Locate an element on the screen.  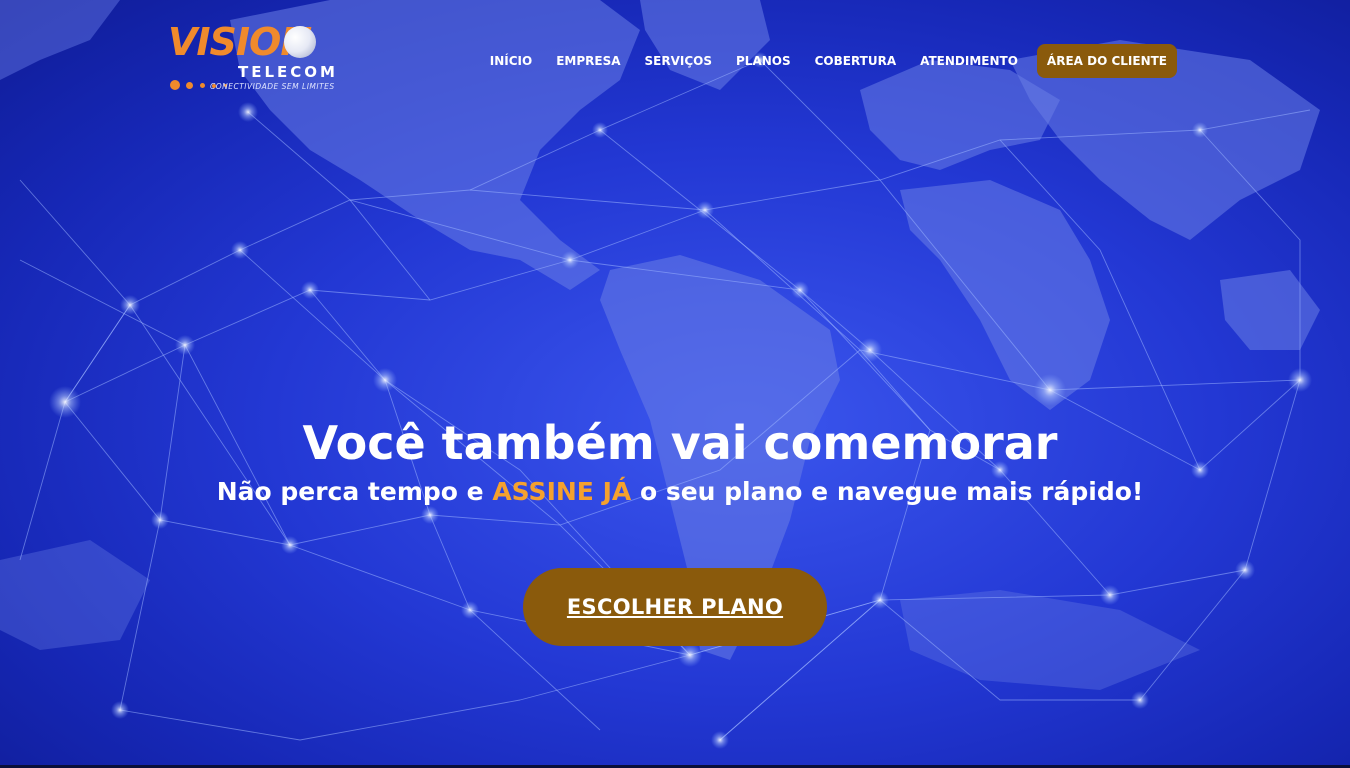
brand-logo: VISION TELECOM CONECTIVIDADE SEM LIMITES is located at coordinates (268, 59).